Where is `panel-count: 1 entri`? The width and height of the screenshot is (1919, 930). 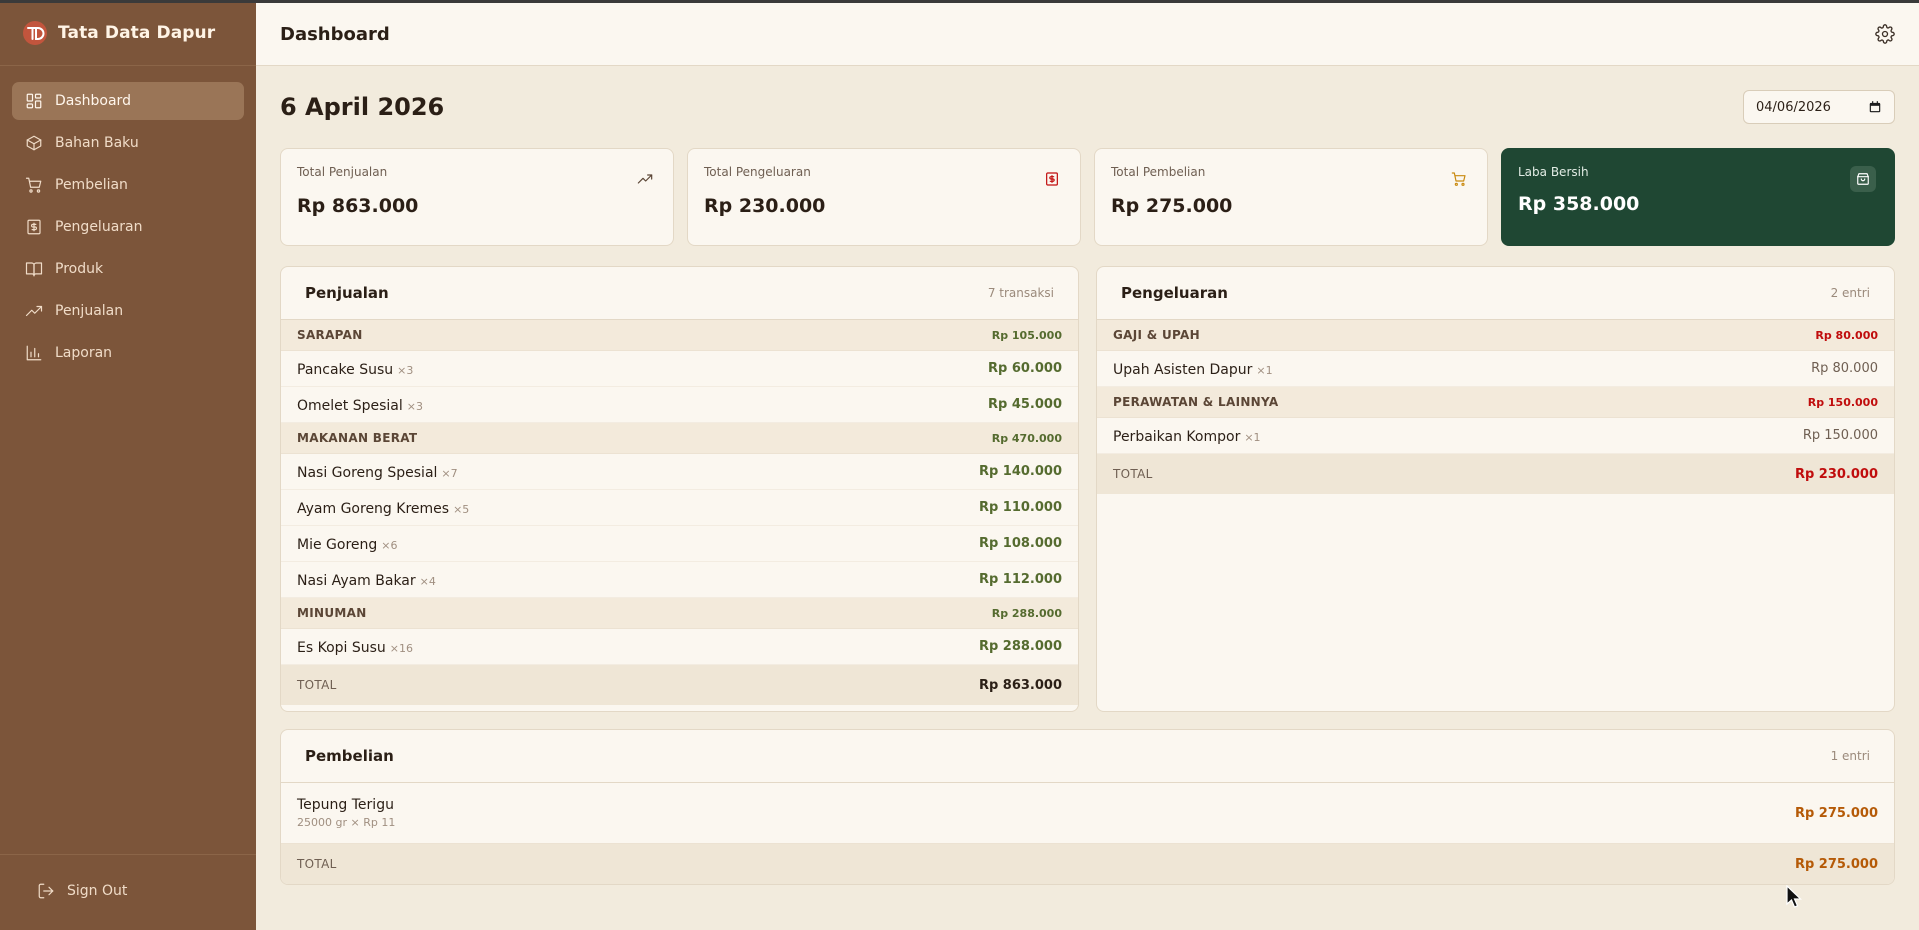 panel-count: 1 entri is located at coordinates (1850, 756).